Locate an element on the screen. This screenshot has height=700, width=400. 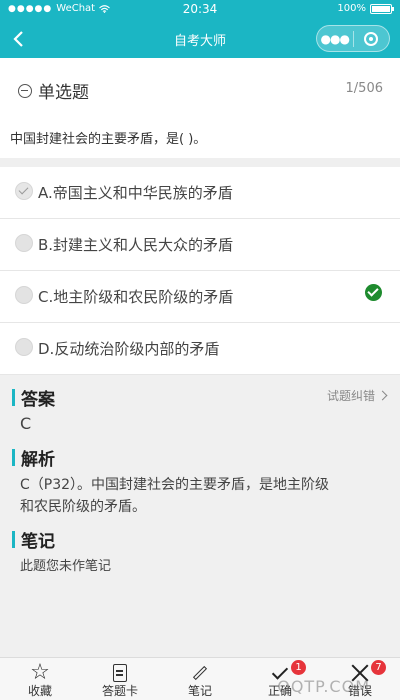
report-error-link: 试题纠错 is located at coordinates (357, 395).